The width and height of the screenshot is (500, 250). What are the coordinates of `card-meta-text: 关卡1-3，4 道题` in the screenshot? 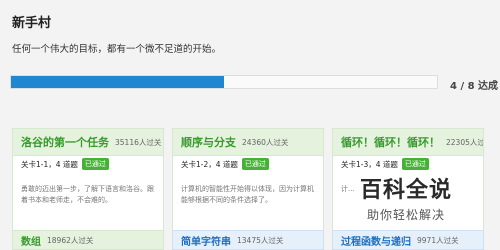 It's located at (369, 164).